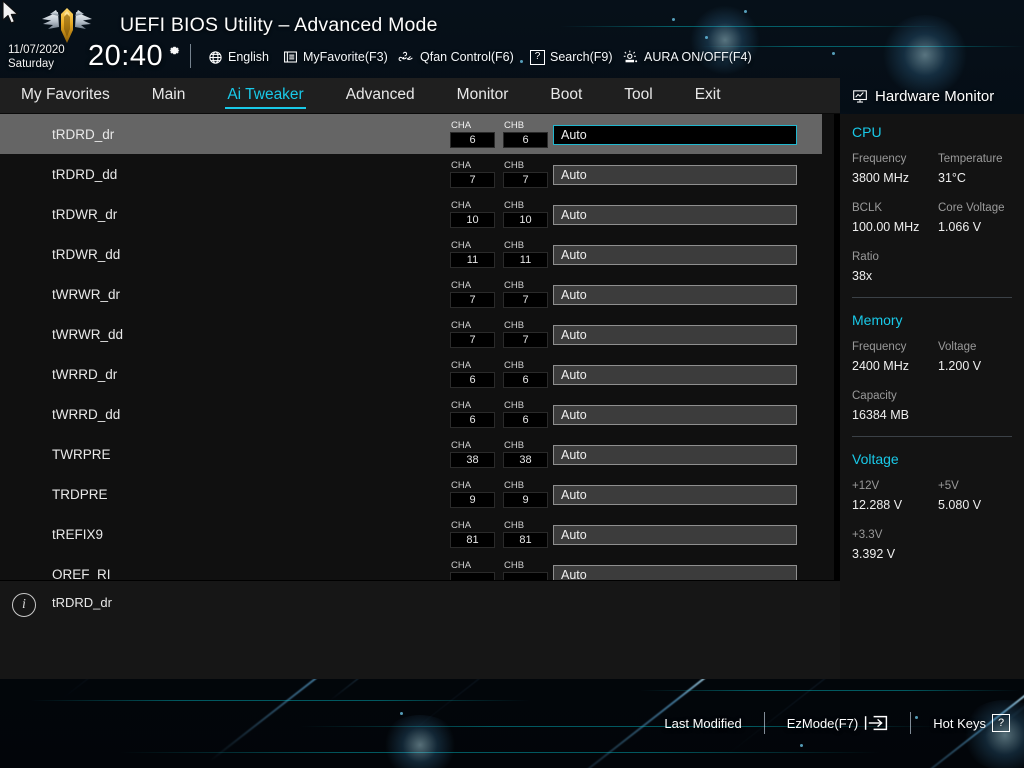 The width and height of the screenshot is (1024, 768). What do you see at coordinates (266, 96) in the screenshot?
I see `nav-tab-ai-tweaker: Ai Tweaker` at bounding box center [266, 96].